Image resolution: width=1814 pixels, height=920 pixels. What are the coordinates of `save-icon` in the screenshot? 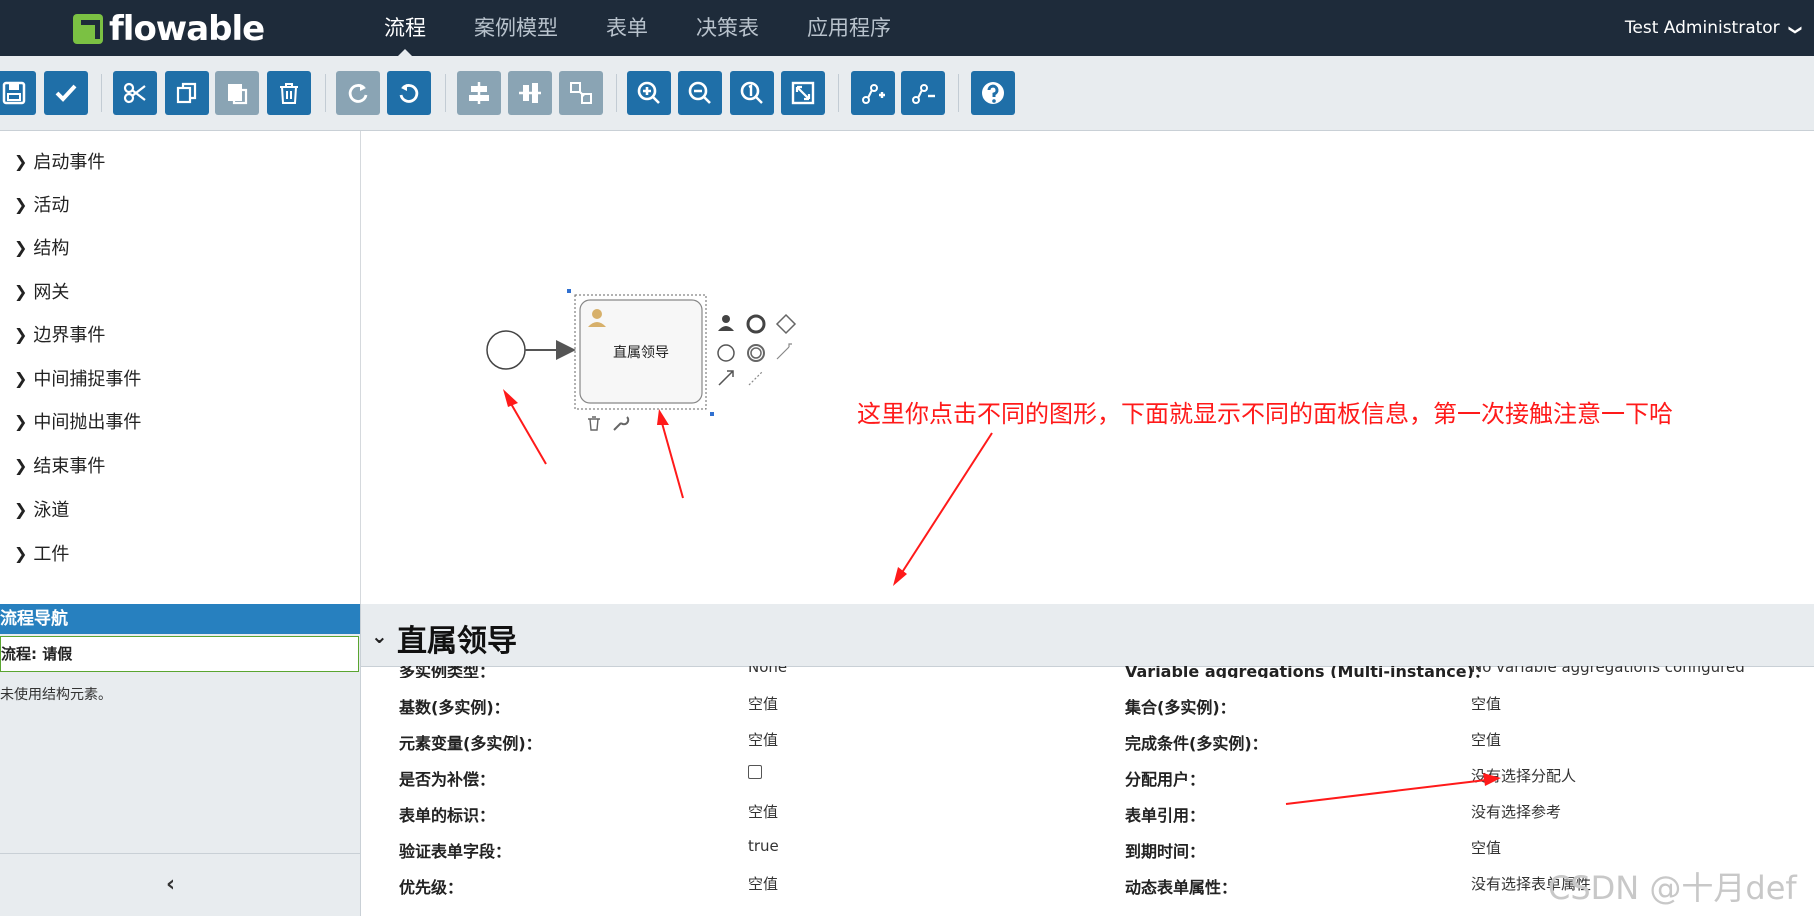 It's located at (14, 93).